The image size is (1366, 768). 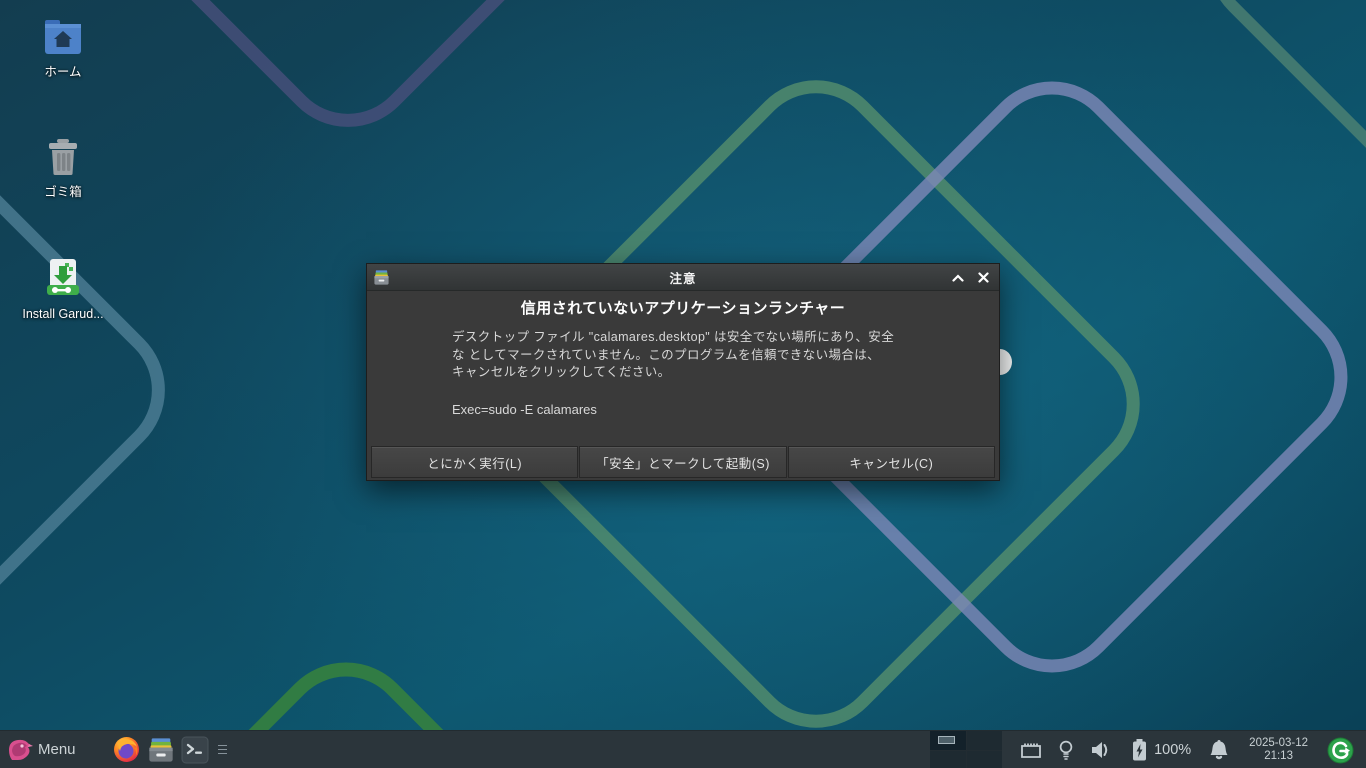 What do you see at coordinates (683, 308) in the screenshot?
I see `dialog-heading: 信用されていないアプリケーションランチャー` at bounding box center [683, 308].